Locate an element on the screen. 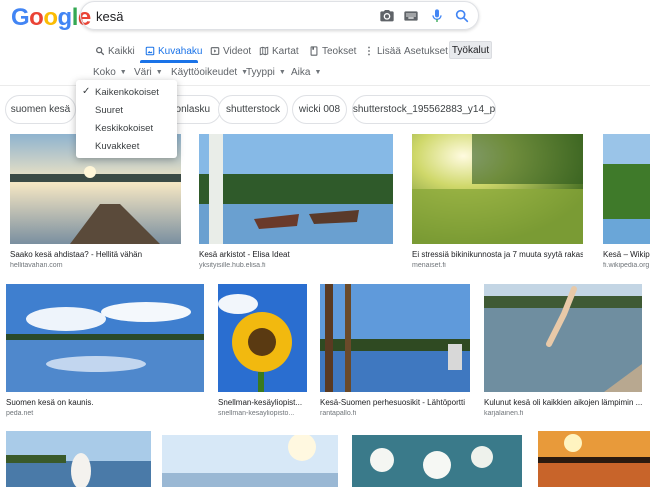  birch-lake-boats-image is located at coordinates (296, 189).